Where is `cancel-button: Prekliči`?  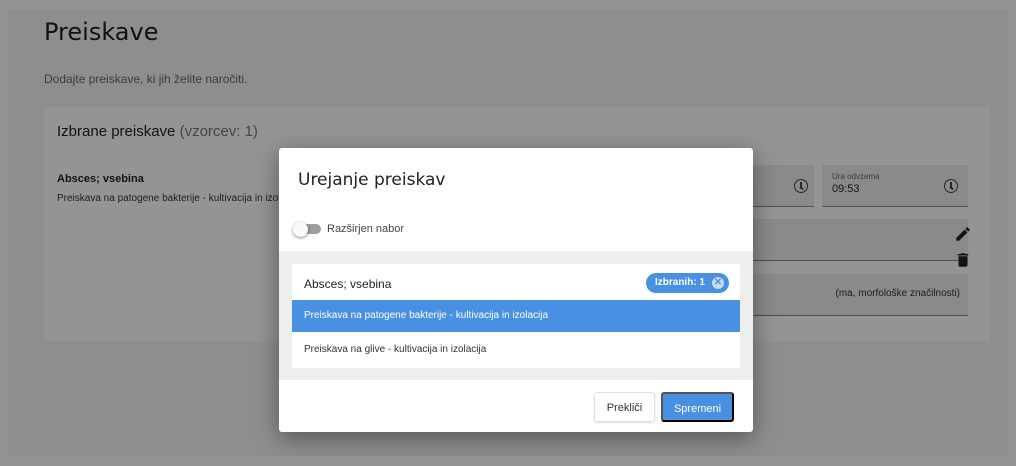
cancel-button: Prekliči is located at coordinates (624, 407).